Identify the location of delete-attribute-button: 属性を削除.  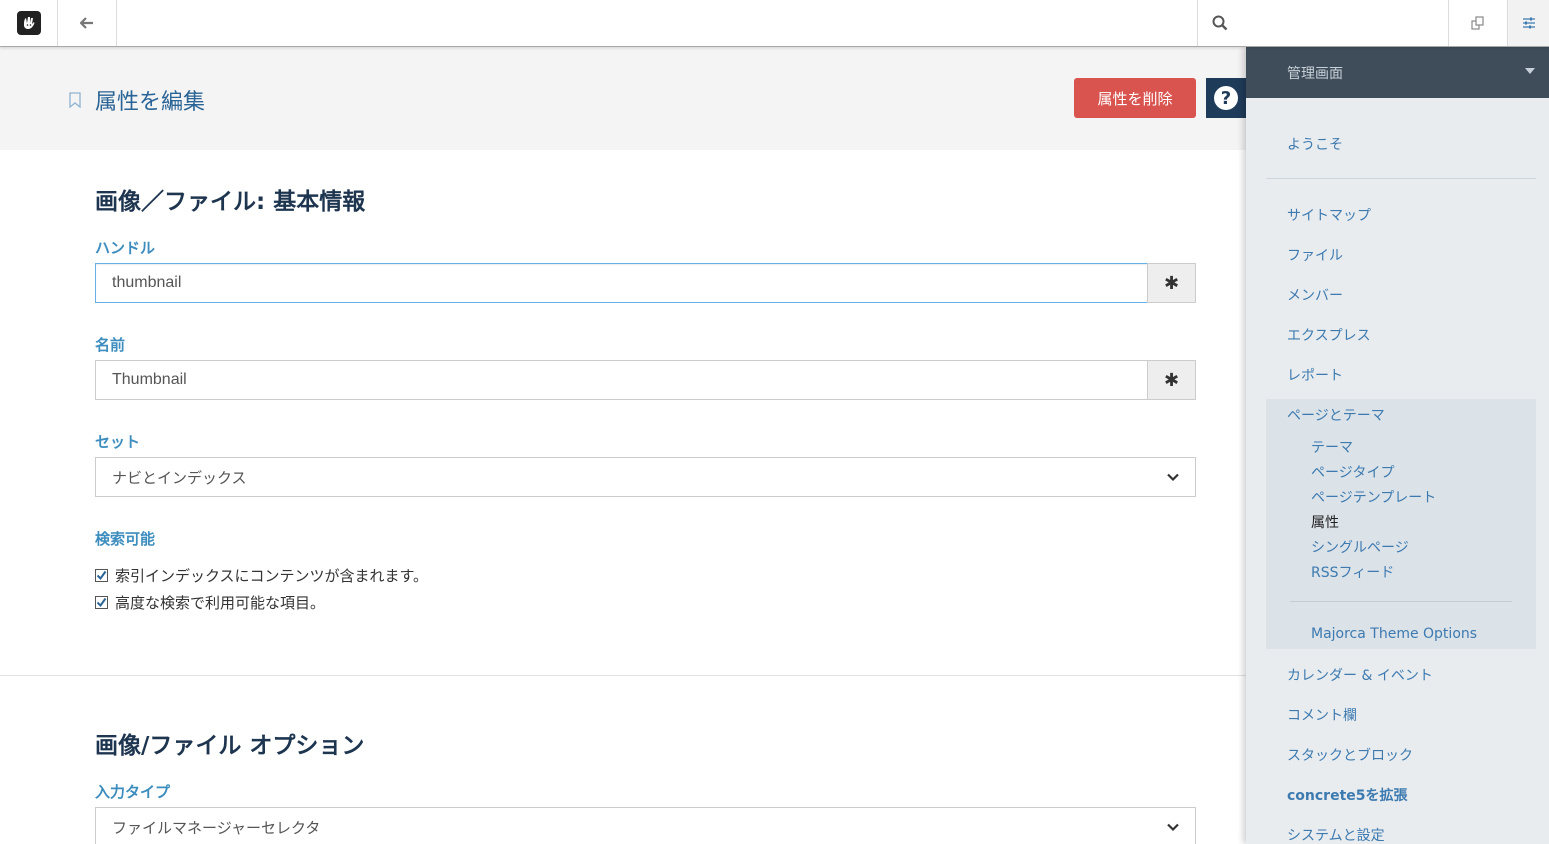
(1135, 98).